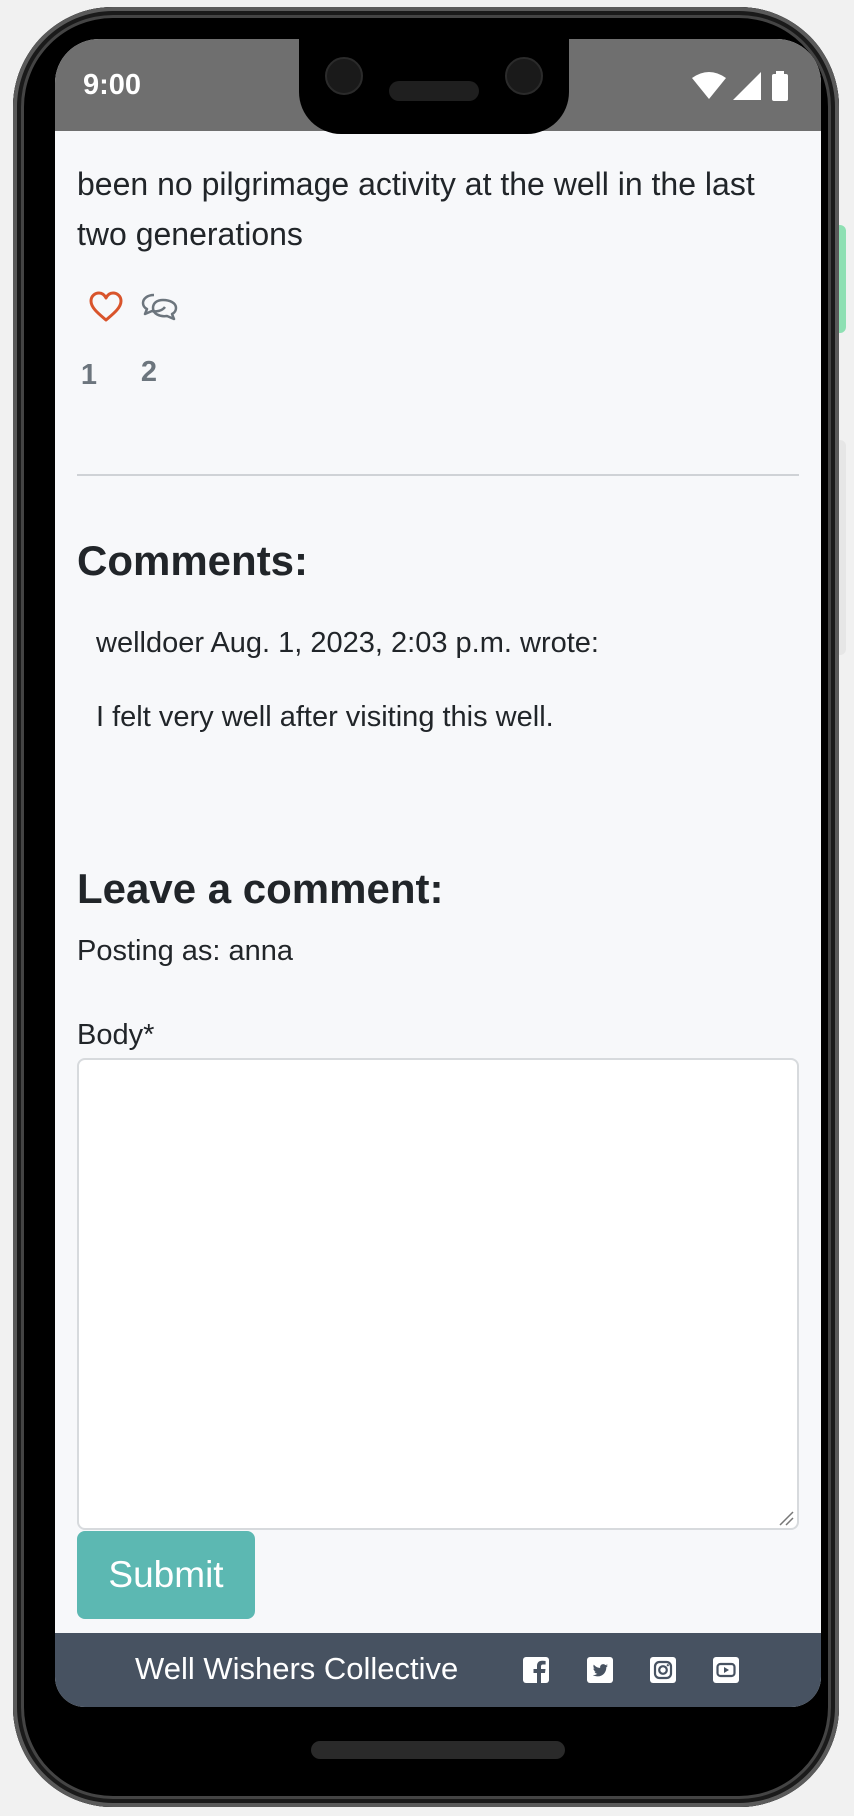  Describe the element at coordinates (524, 76) in the screenshot. I see `front-sensor` at that location.